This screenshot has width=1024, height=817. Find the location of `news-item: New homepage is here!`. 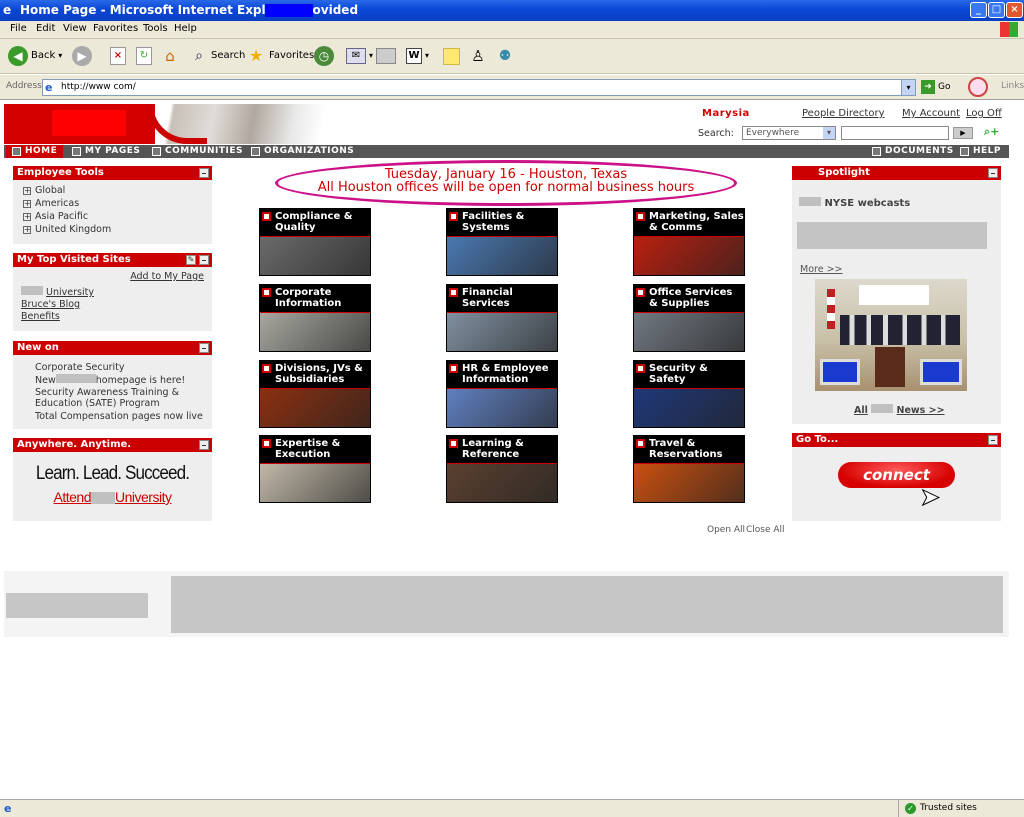

news-item: New homepage is here! is located at coordinates (119, 380).